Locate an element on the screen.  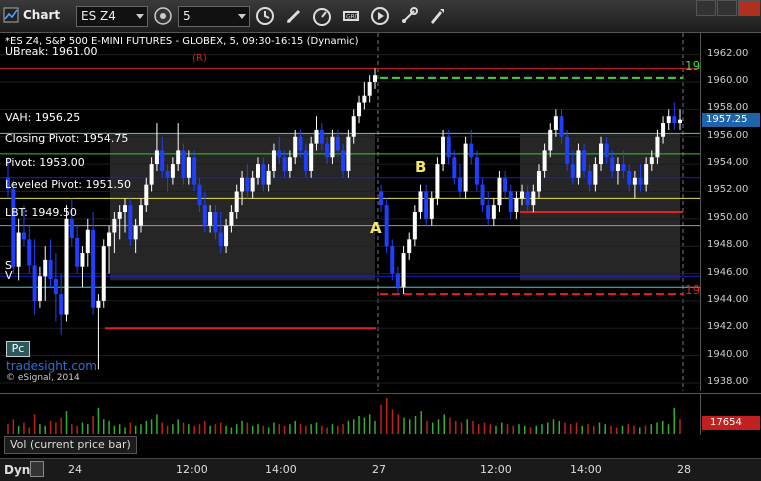
axis-tick-label: 1940.00 is located at coordinates (728, 354).